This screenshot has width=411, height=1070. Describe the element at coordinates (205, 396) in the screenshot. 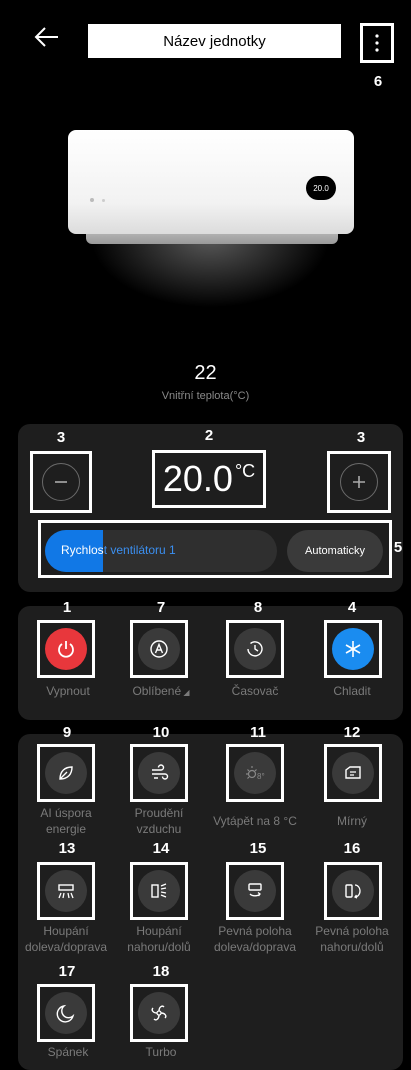

I see `indoor-temperature-label: Vnitřní teplota(°C)` at that location.